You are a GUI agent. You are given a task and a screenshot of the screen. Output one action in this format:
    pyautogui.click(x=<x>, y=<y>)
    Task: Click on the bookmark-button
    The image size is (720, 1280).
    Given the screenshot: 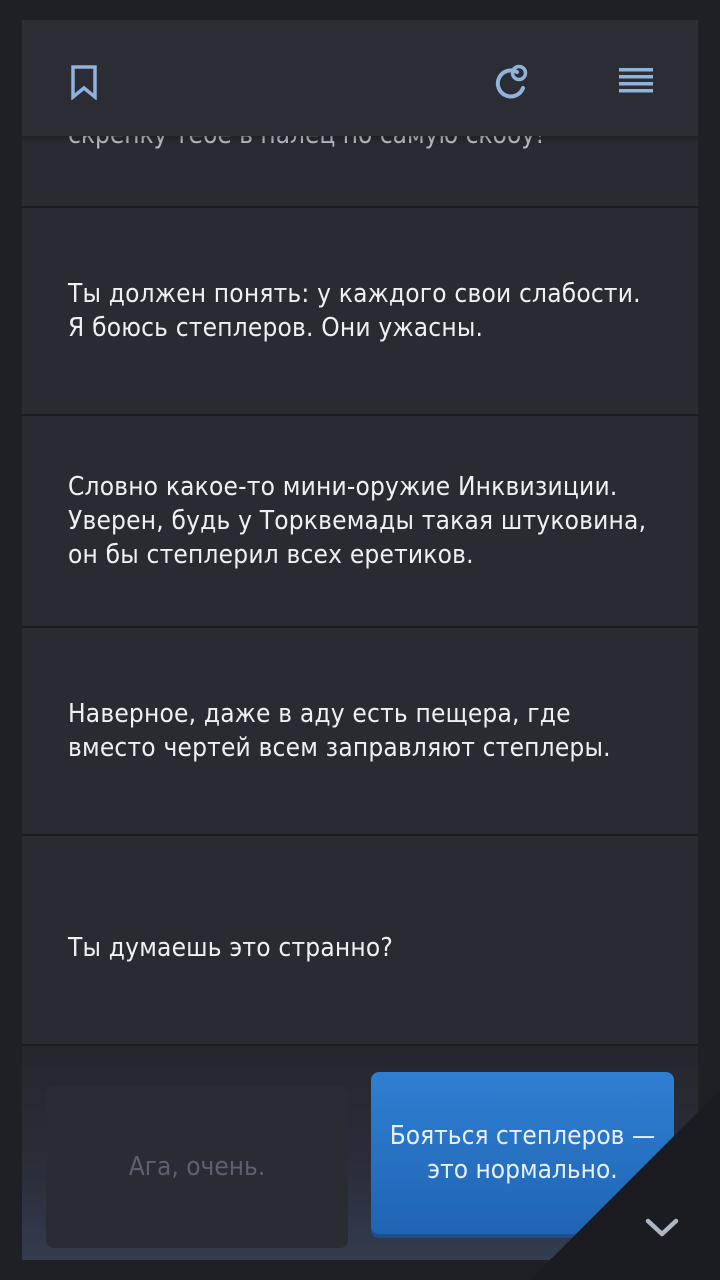 What is the action you would take?
    pyautogui.click(x=84, y=82)
    